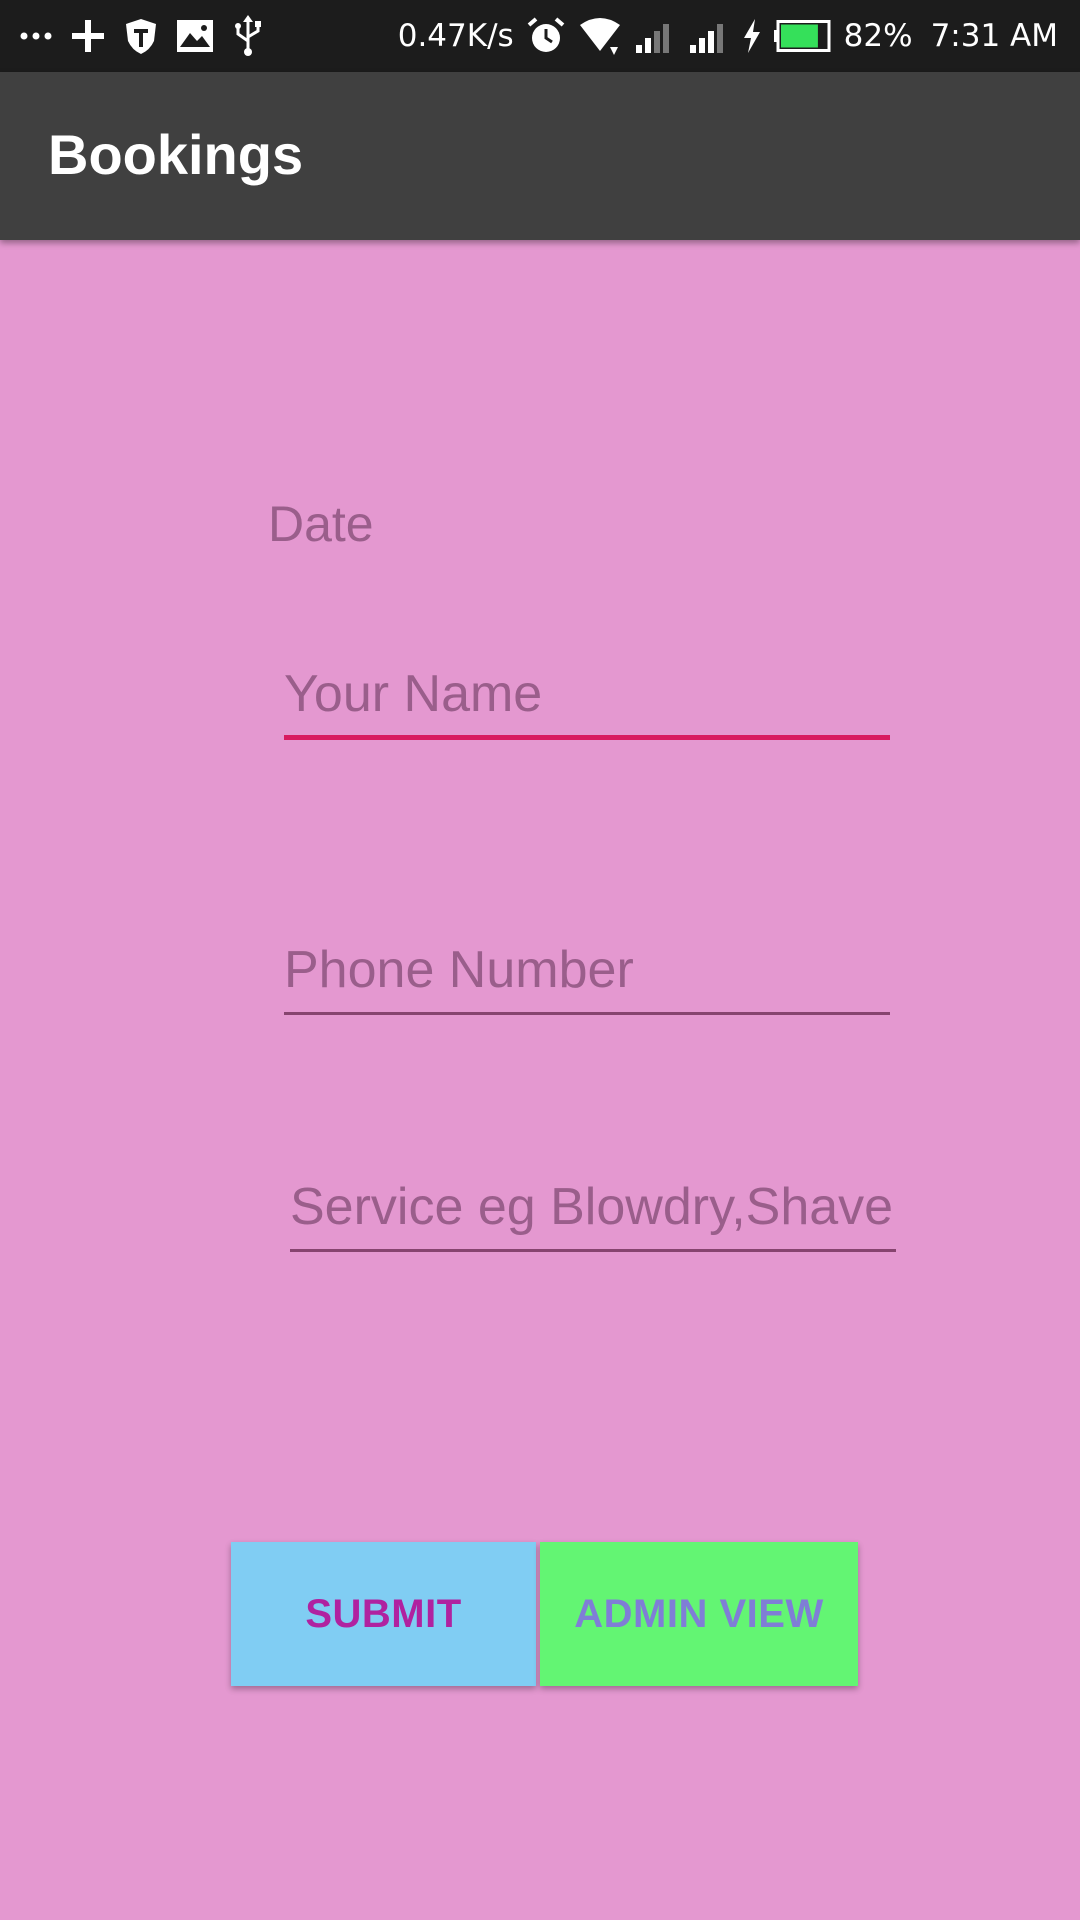 This screenshot has height=1920, width=1080. I want to click on date-label: Date, so click(321, 524).